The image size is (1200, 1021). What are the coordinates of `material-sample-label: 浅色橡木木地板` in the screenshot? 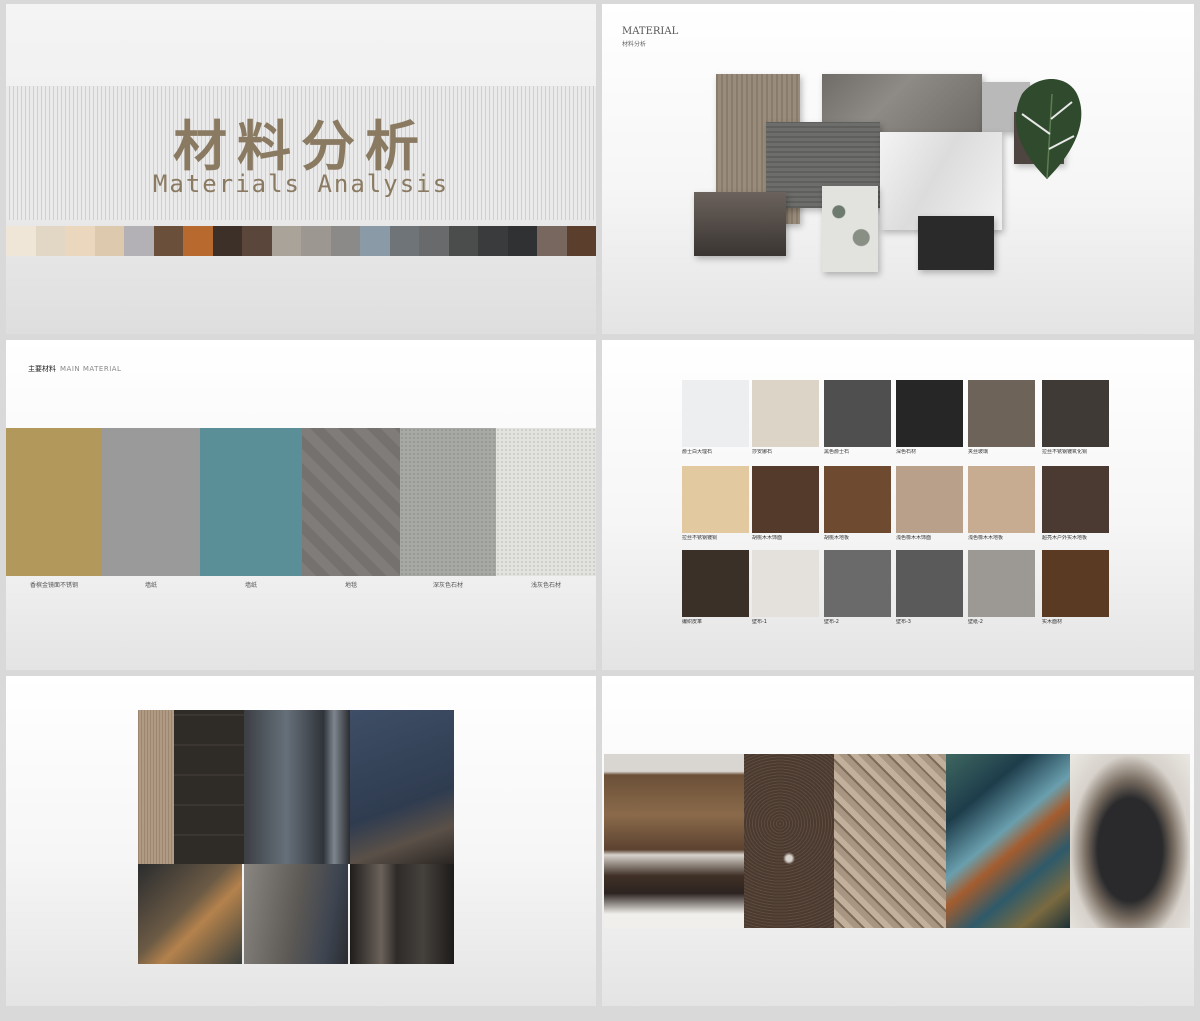 It's located at (986, 538).